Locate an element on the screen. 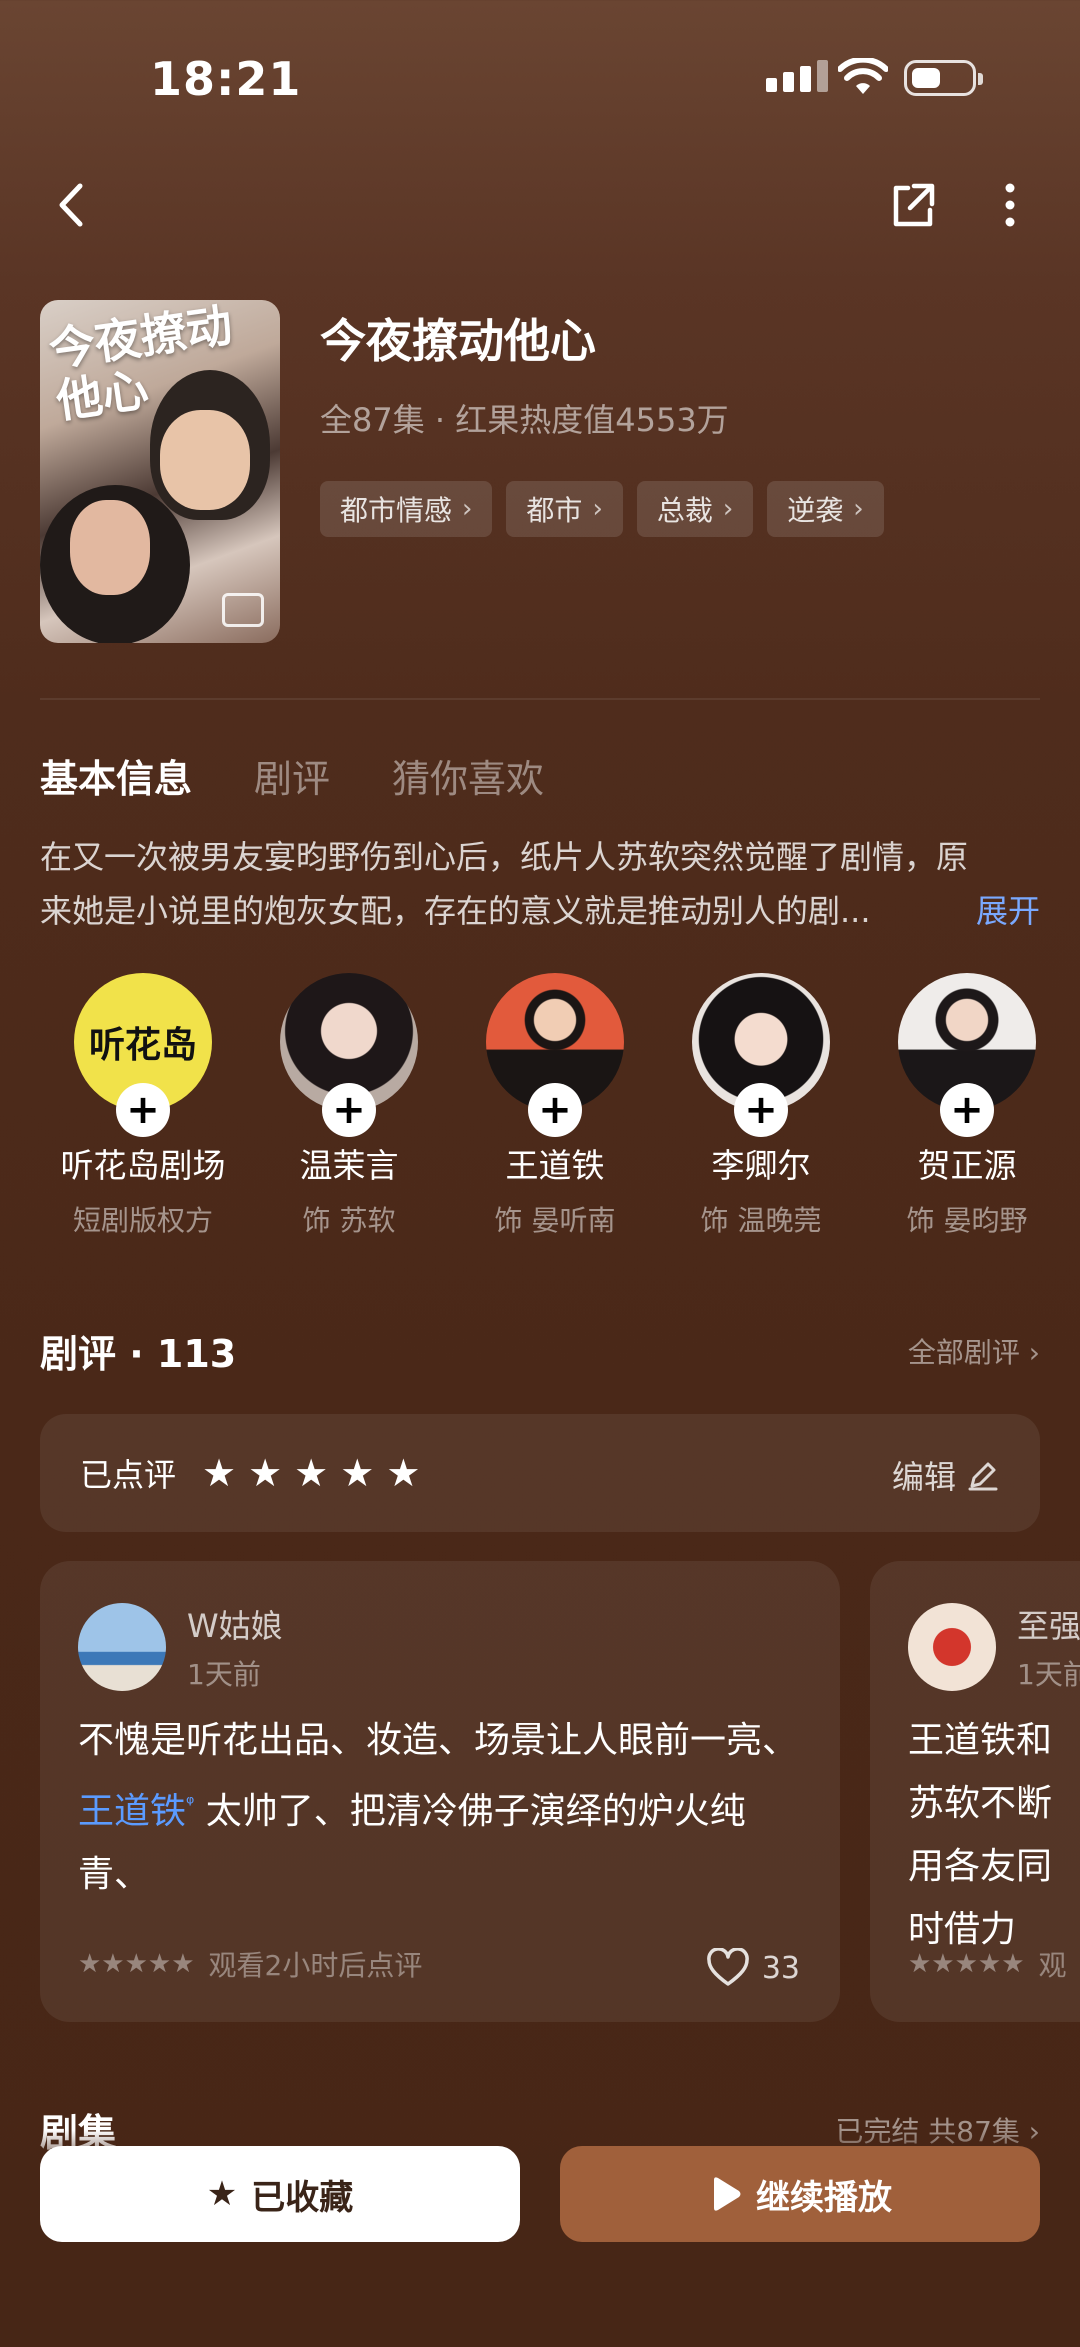 The width and height of the screenshot is (1080, 2347). cast-item: + 温茉言 饰 苏软 is located at coordinates (349, 1106).